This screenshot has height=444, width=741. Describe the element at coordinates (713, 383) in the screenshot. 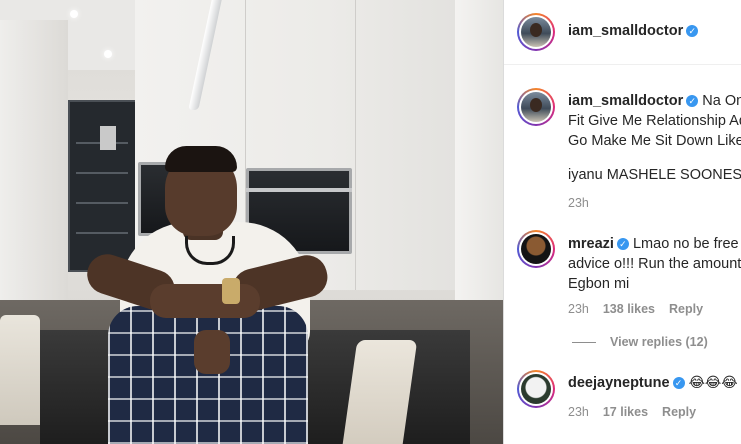

I see `comment-text: 😂😂😂` at that location.